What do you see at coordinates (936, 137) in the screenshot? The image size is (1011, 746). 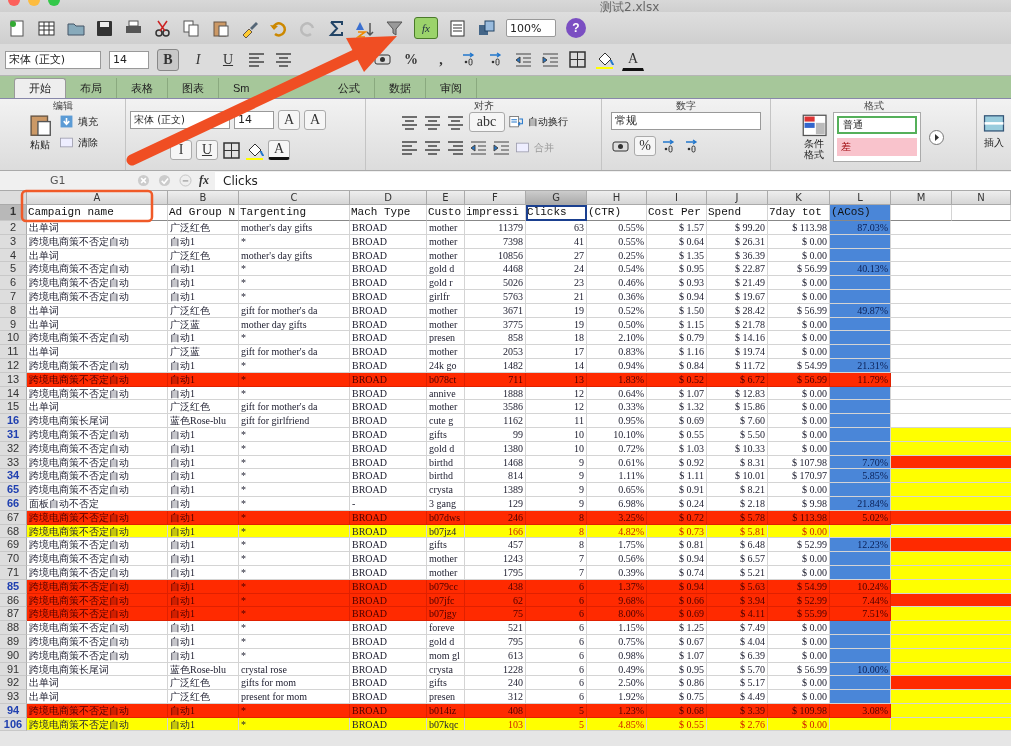 I see `next-icon` at bounding box center [936, 137].